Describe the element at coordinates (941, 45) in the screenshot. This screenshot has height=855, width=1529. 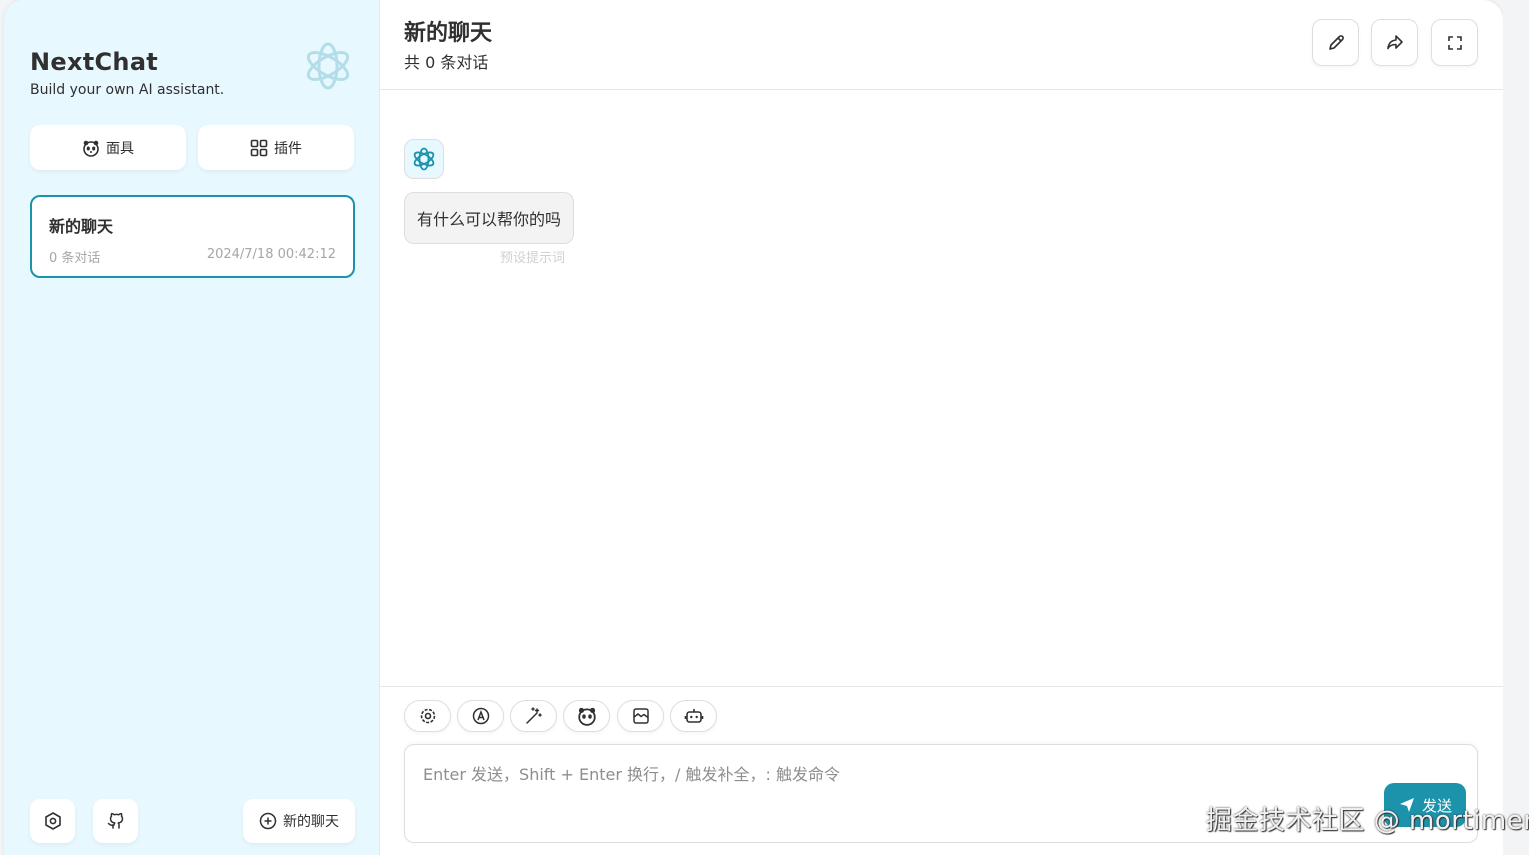
I see `chat-header: 新的聊天 共 0 条对话` at that location.